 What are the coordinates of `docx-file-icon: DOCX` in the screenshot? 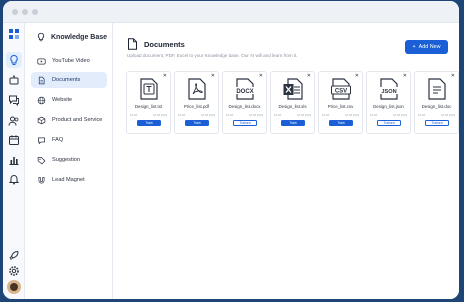 It's located at (245, 89).